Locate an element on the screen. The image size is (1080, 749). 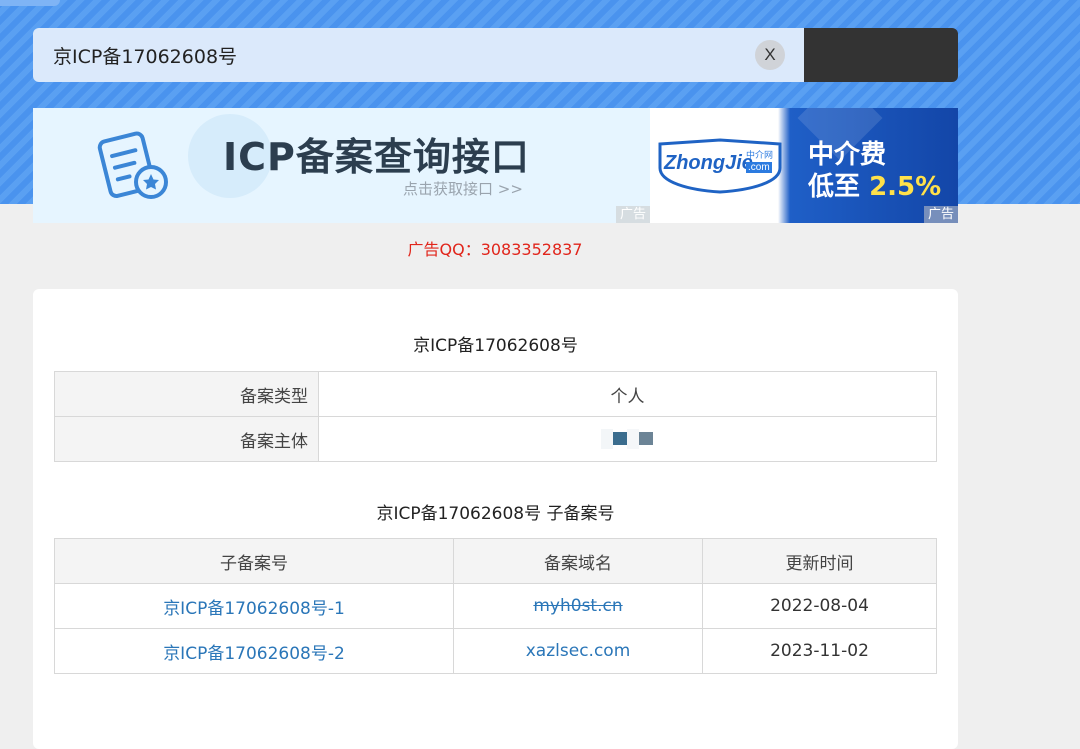
table-row: 京ICP备17062608号-2 xazlsec.com 2023-11-02 is located at coordinates (495, 651).